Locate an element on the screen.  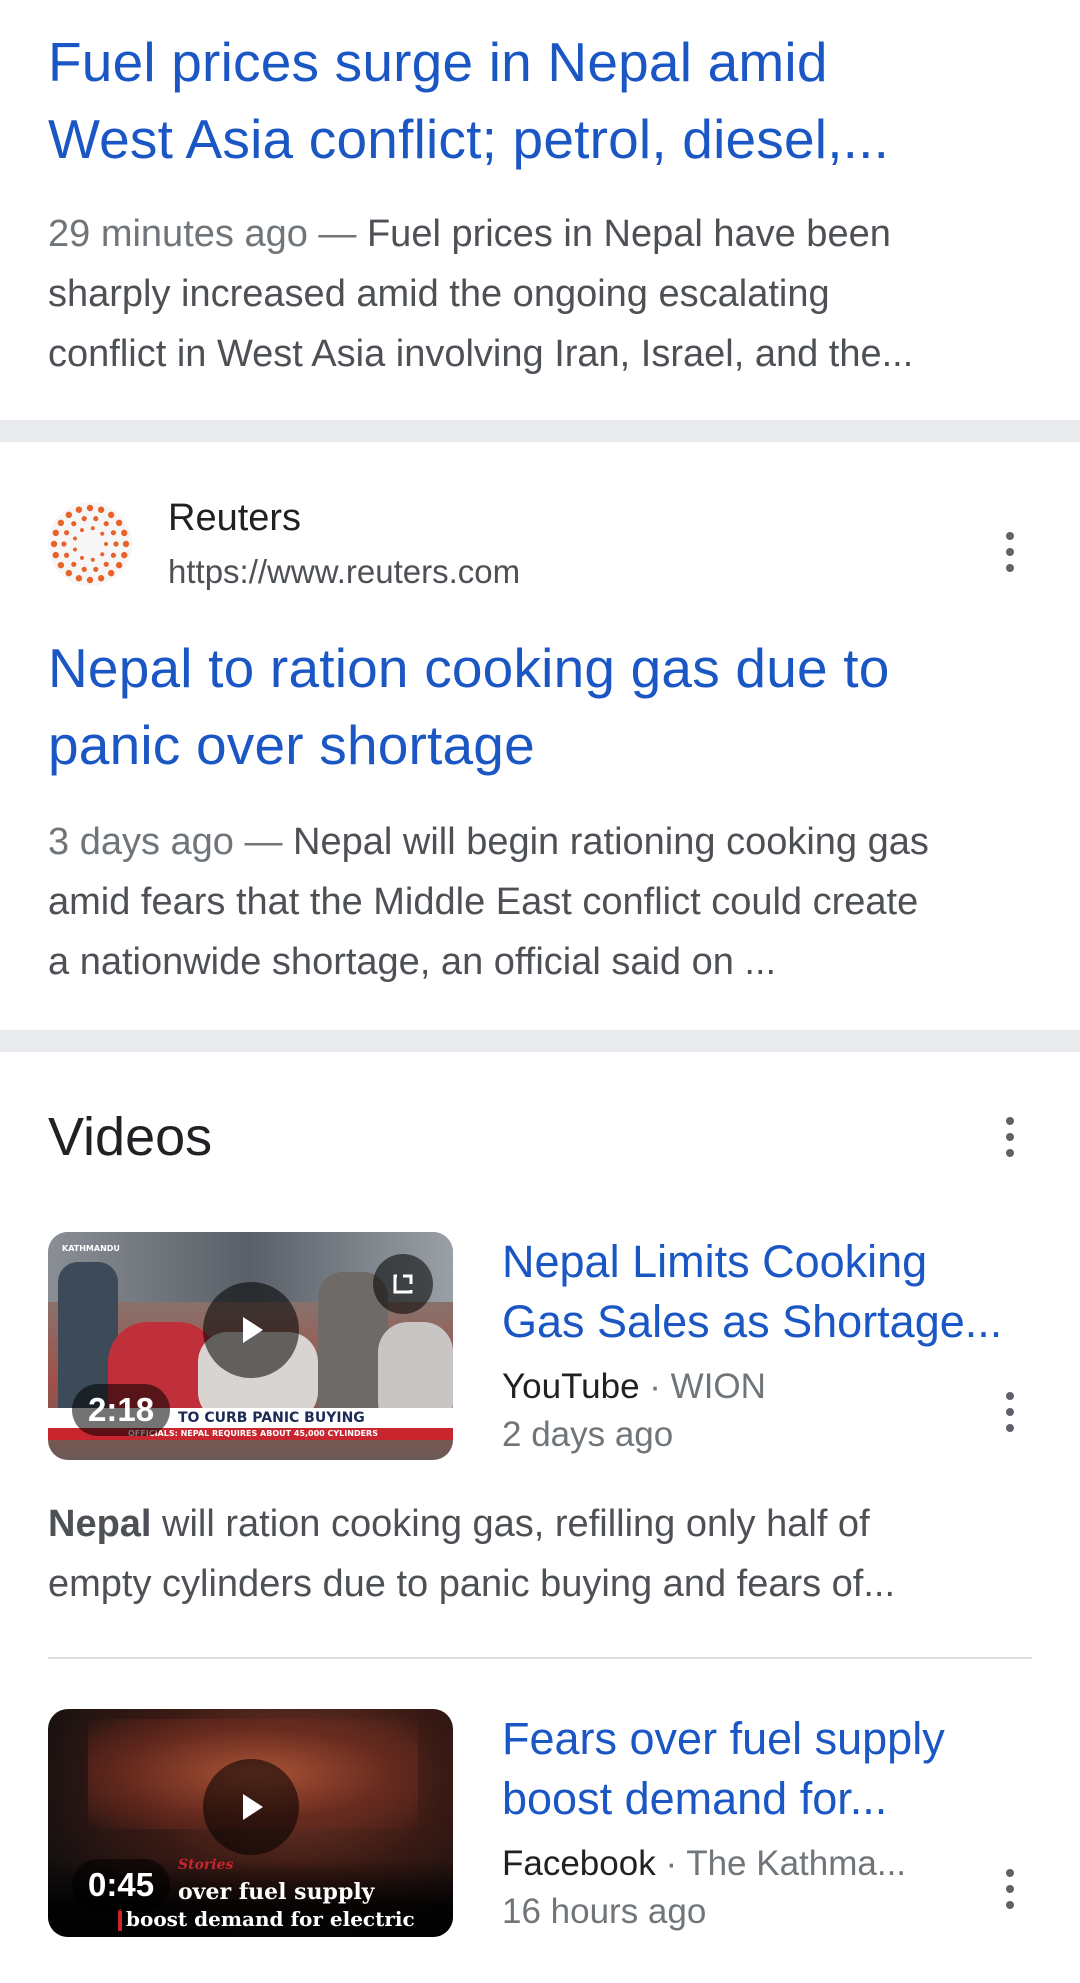
thumb-banner-text: TO CURB PANIC BUYING is located at coordinates (271, 1418).